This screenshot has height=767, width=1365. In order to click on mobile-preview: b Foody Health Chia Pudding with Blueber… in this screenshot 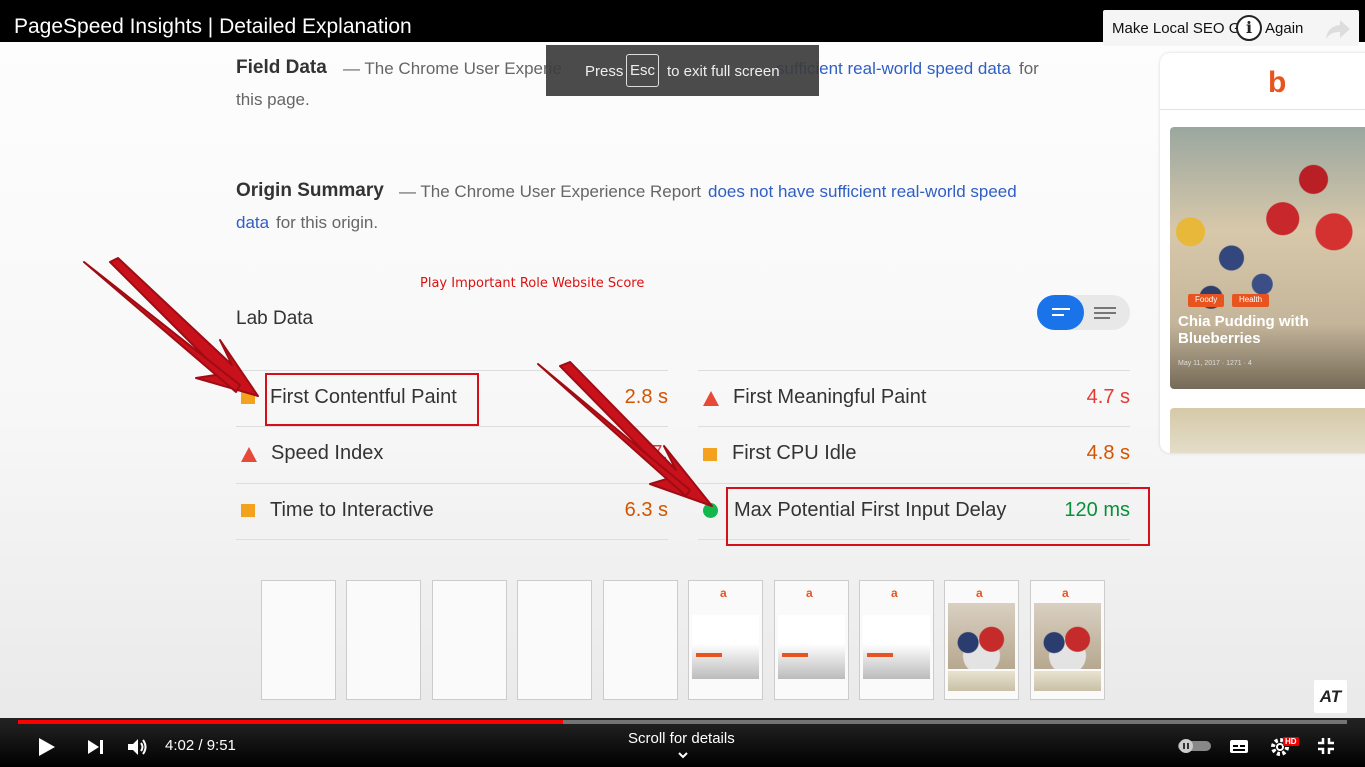, I will do `click(1262, 253)`.